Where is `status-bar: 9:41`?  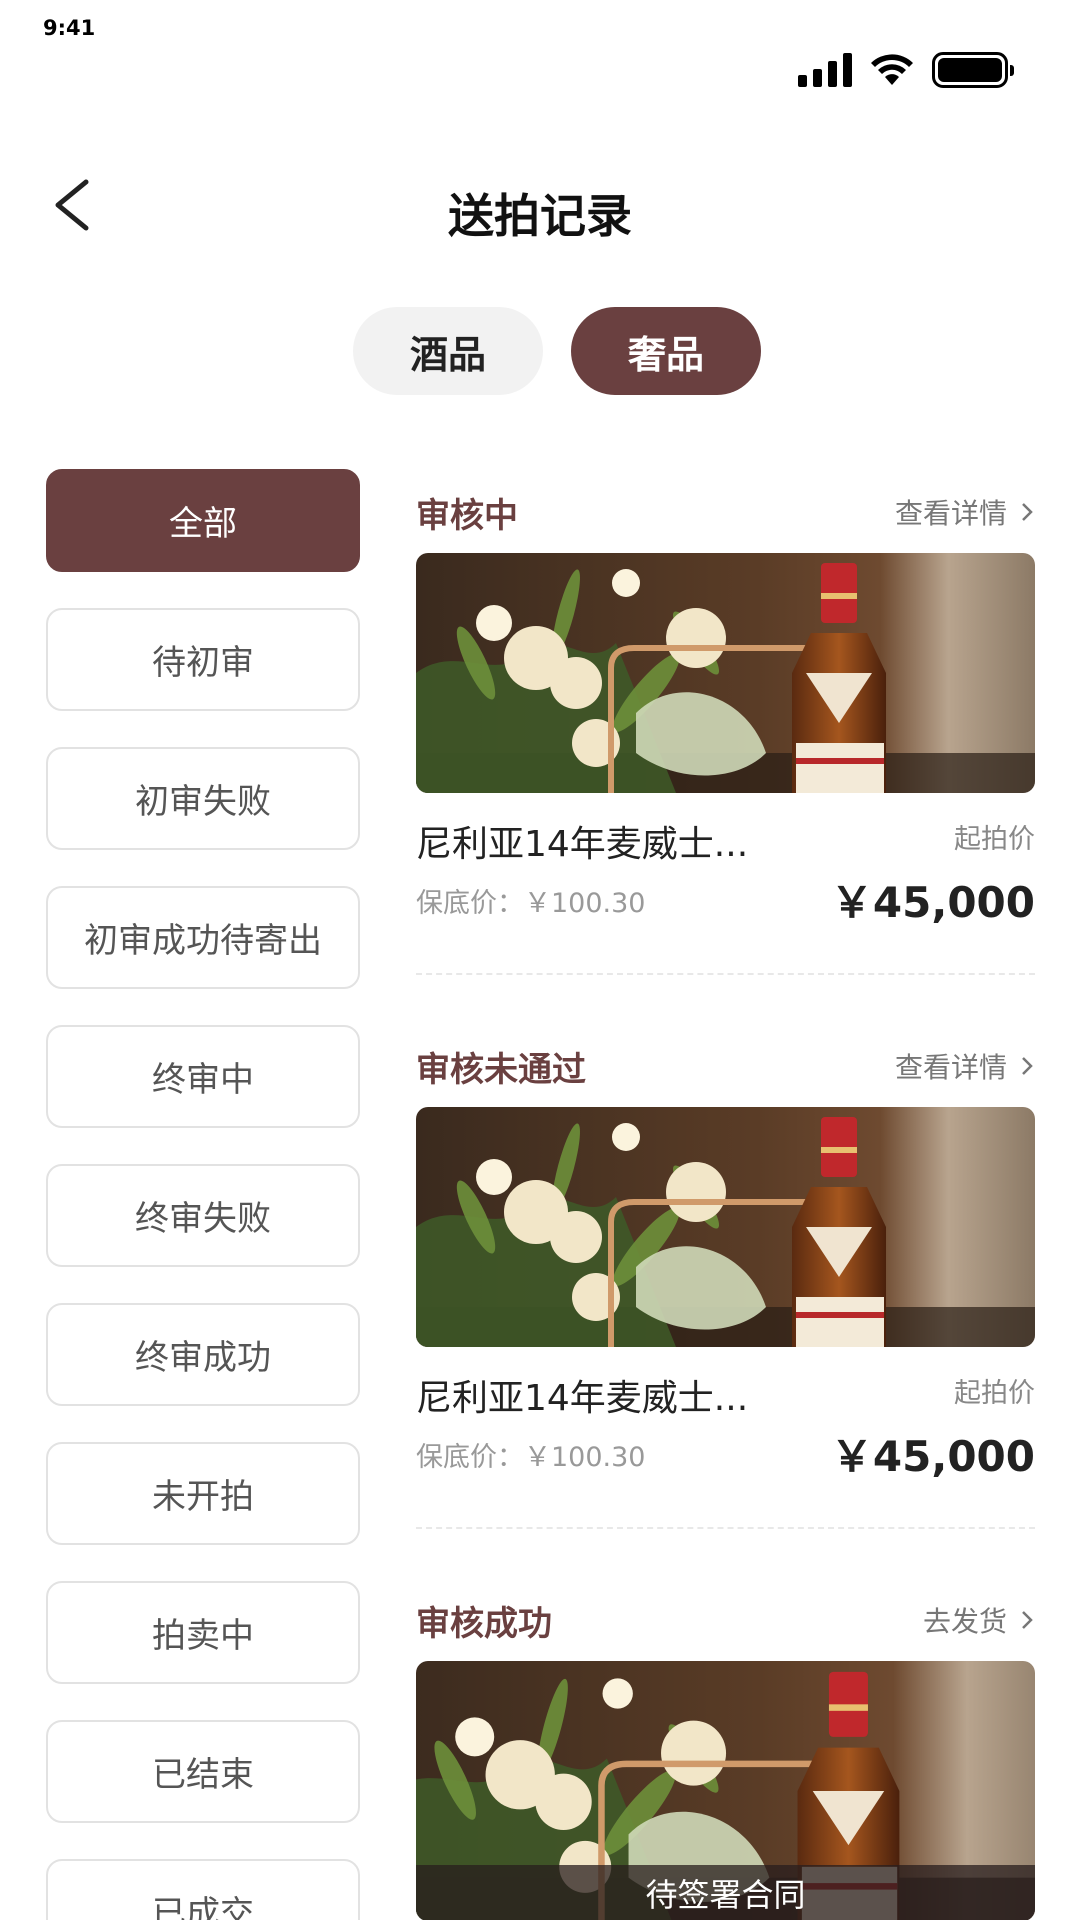
status-bar: 9:41 is located at coordinates (540, 60).